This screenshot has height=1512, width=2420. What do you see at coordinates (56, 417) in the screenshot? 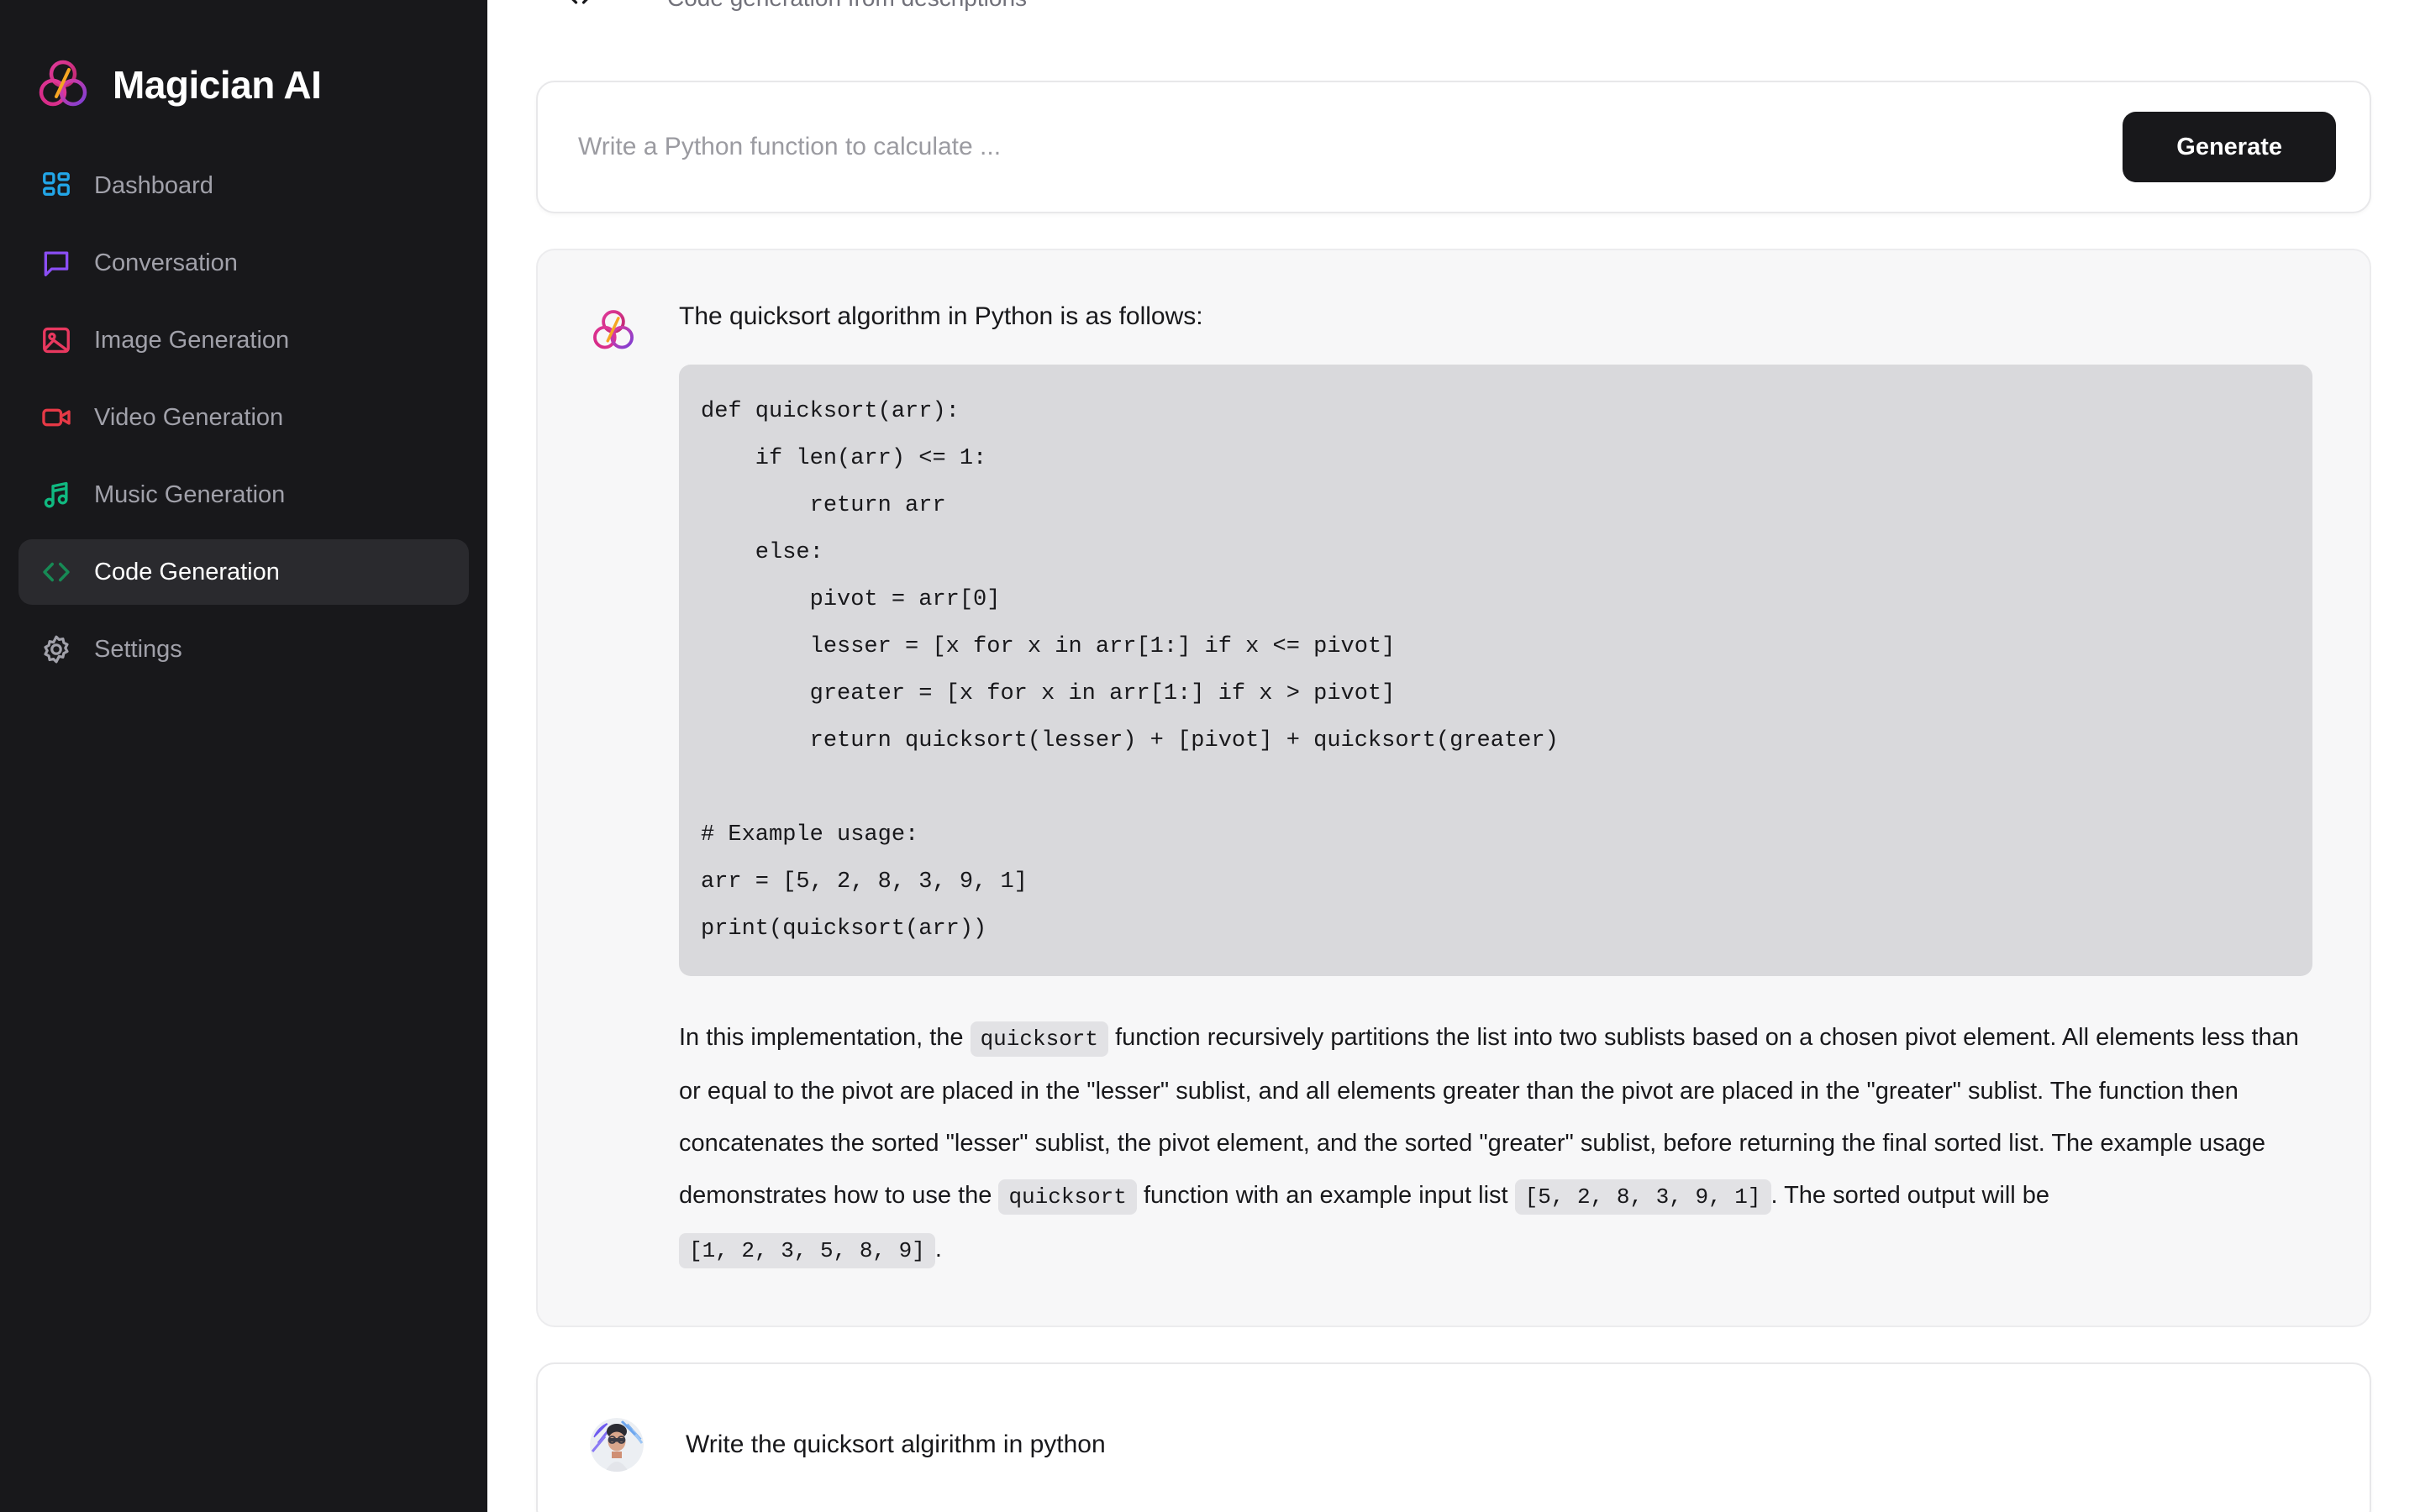
I see `video-icon` at bounding box center [56, 417].